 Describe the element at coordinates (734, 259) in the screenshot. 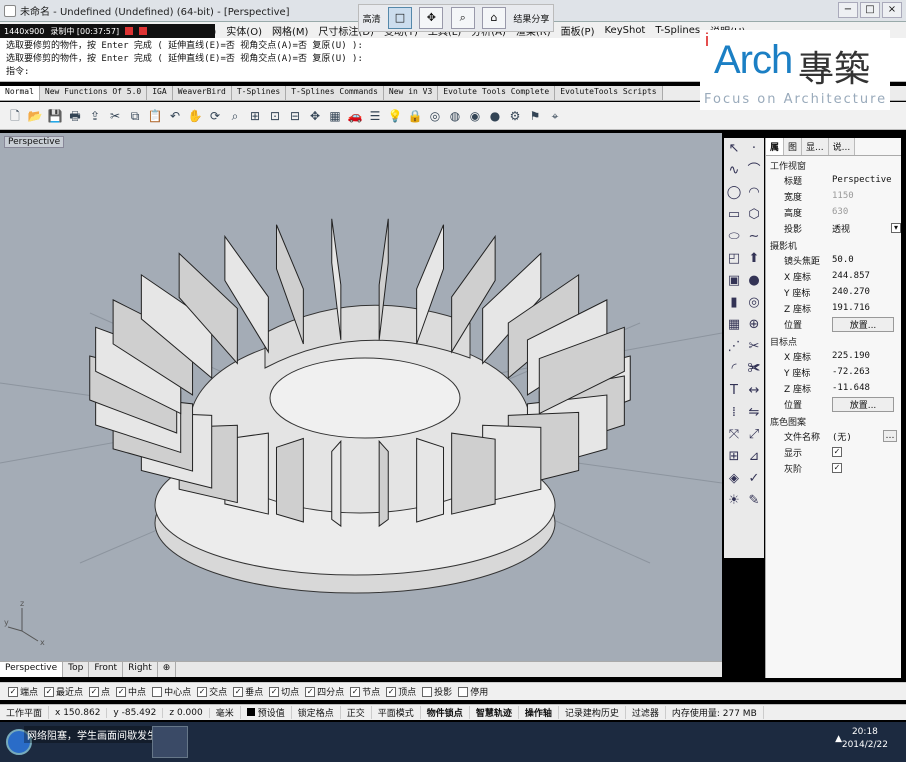

I see `surface-icon: ◰` at that location.